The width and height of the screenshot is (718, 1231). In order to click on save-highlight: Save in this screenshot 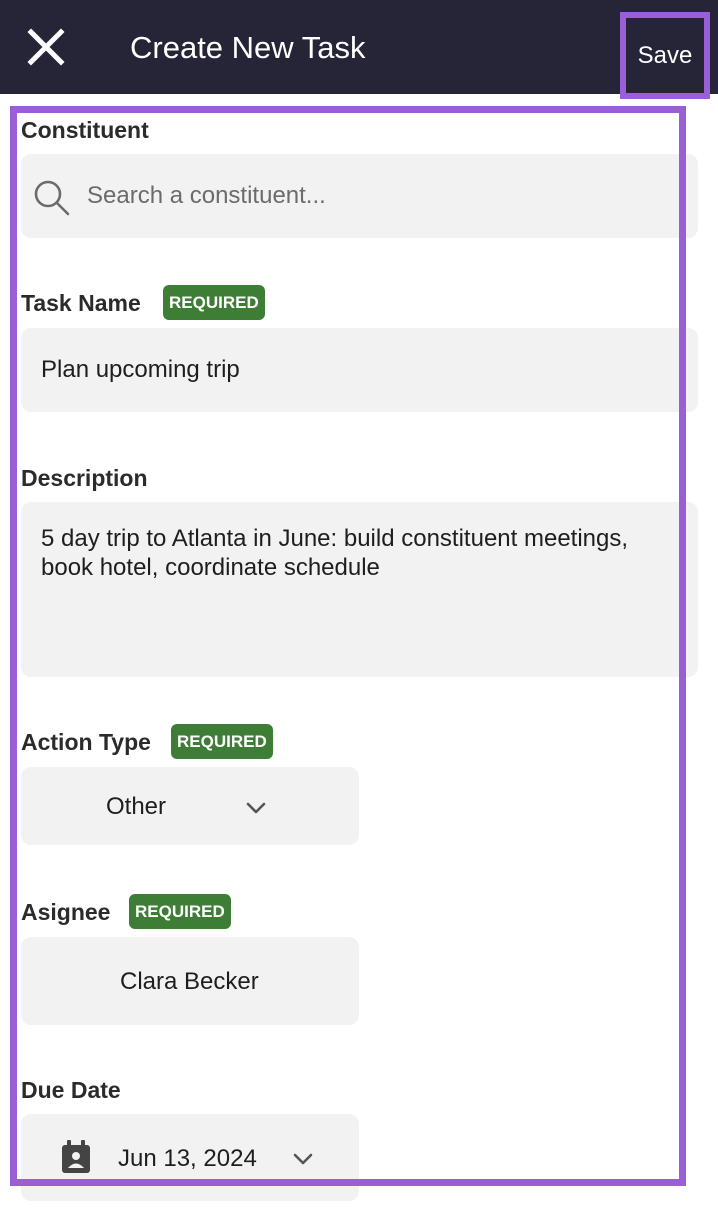, I will do `click(665, 55)`.